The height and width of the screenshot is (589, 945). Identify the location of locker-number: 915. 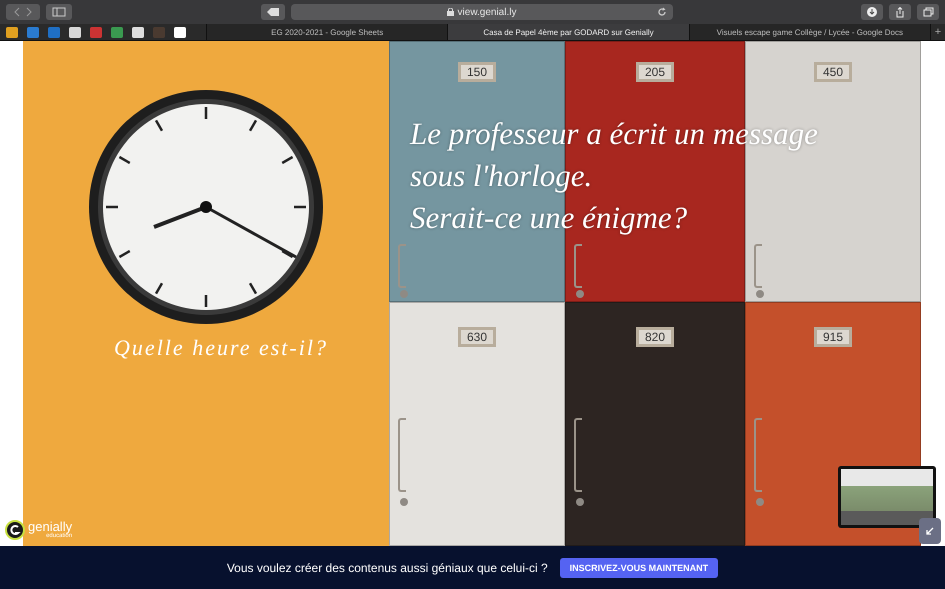
(833, 337).